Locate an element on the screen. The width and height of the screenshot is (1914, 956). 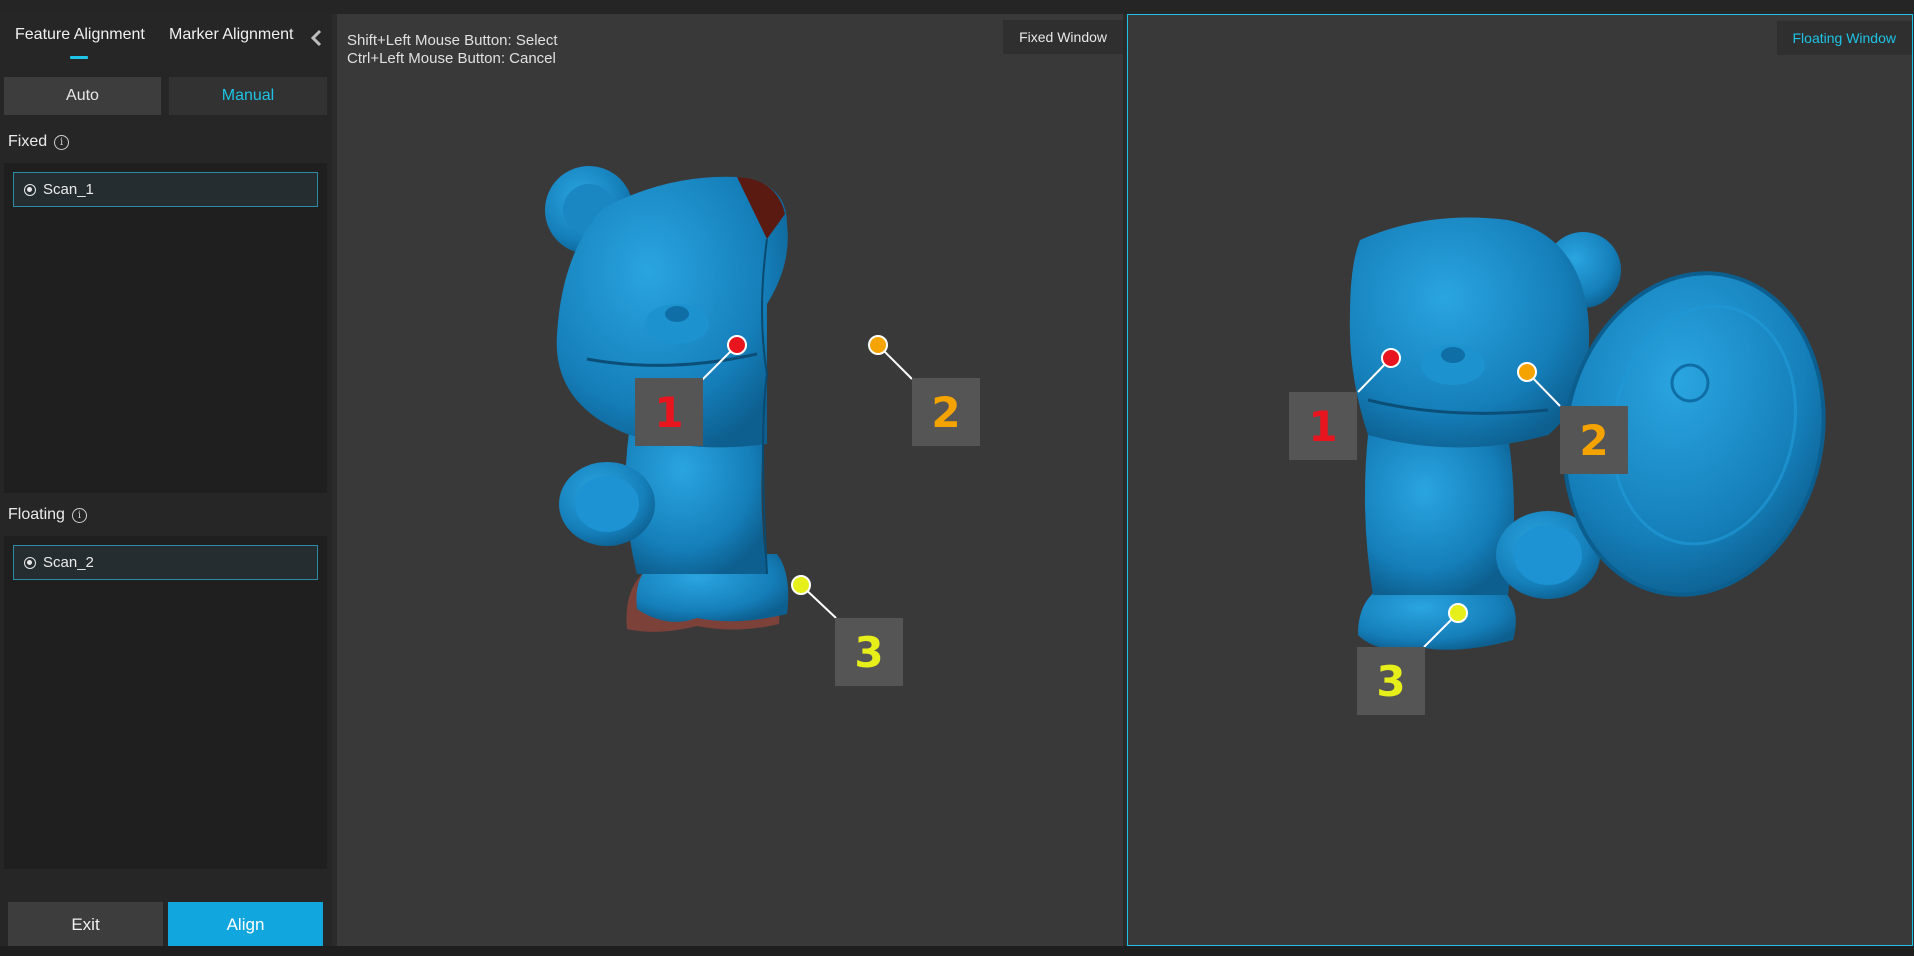
fixed-scan-list: Scan_1 is located at coordinates (165, 328).